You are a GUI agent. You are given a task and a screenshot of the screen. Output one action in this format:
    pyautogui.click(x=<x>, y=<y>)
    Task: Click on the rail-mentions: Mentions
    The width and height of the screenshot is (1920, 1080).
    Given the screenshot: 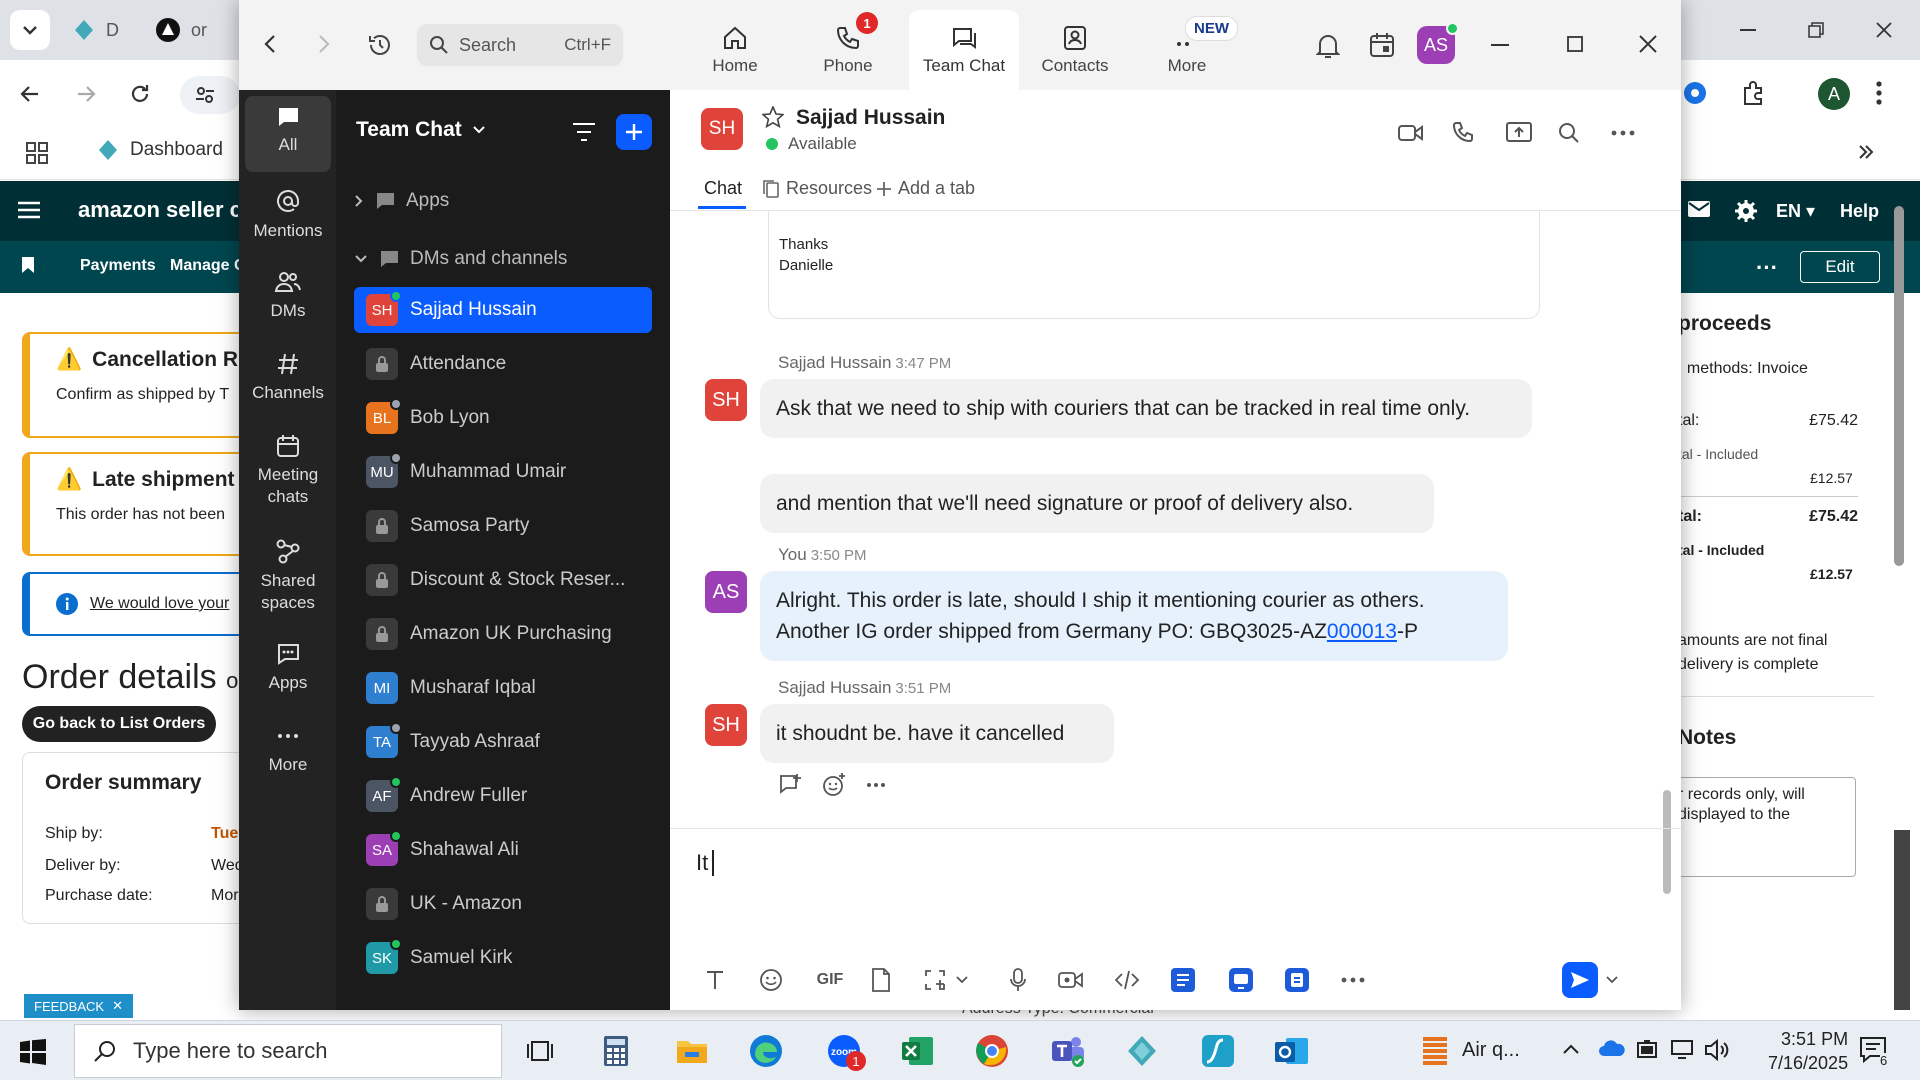 What is the action you would take?
    pyautogui.click(x=288, y=210)
    